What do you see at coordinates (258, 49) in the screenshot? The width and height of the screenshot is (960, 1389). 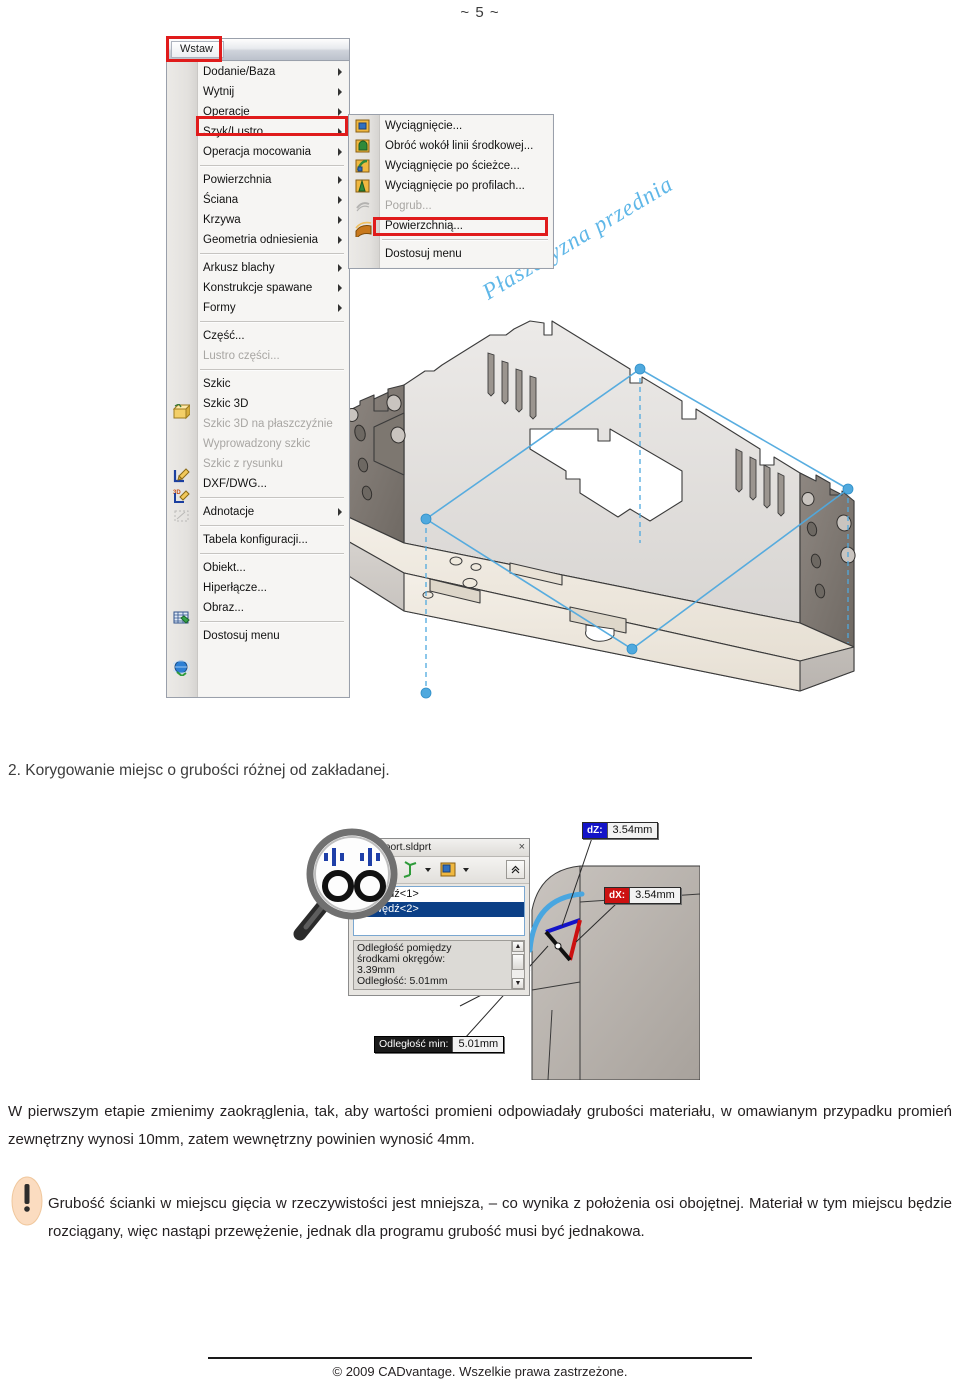 I see `menubar: Wstaw` at bounding box center [258, 49].